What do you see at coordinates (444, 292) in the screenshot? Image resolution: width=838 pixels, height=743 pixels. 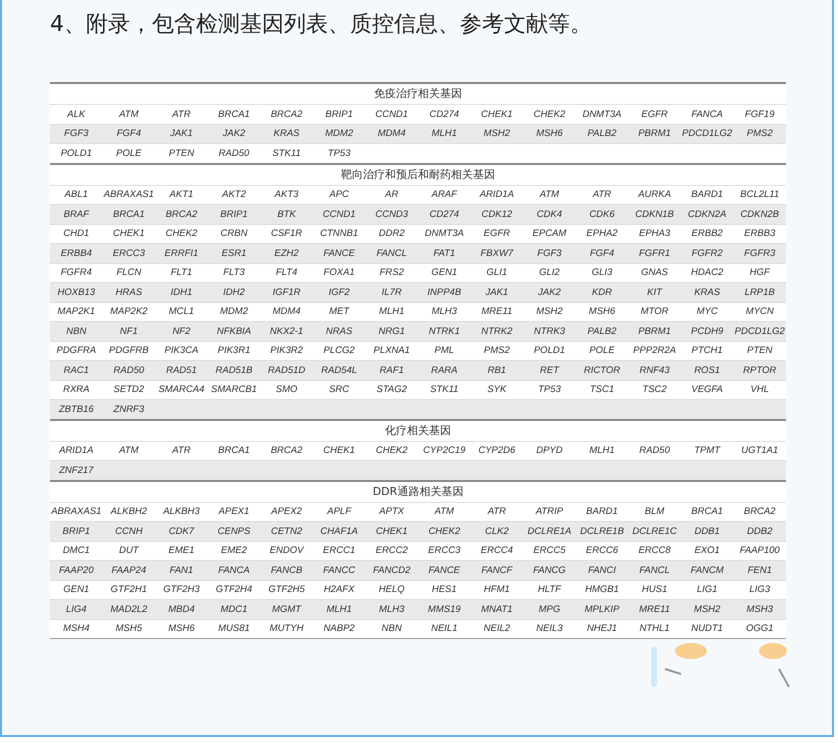 I see `gene-cell-text: INPP4B` at bounding box center [444, 292].